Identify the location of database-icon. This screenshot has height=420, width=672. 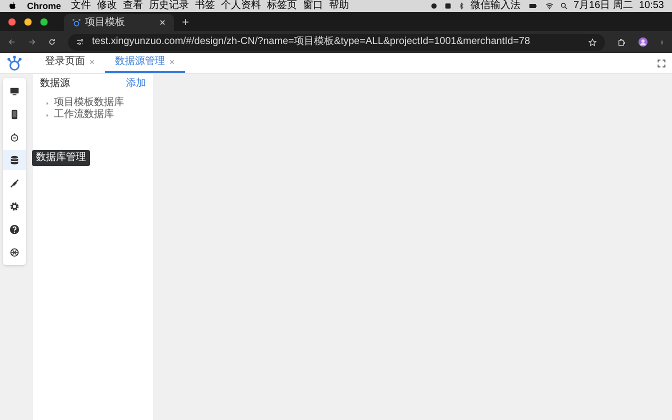
(14, 160).